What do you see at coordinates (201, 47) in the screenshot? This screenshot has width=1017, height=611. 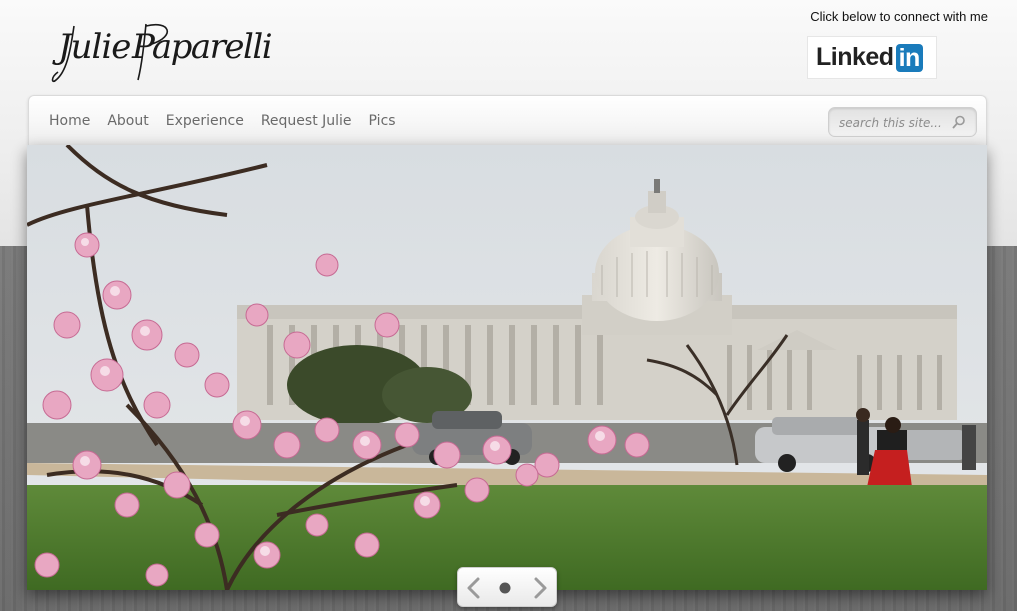 I see `svg-text: Paparelli` at bounding box center [201, 47].